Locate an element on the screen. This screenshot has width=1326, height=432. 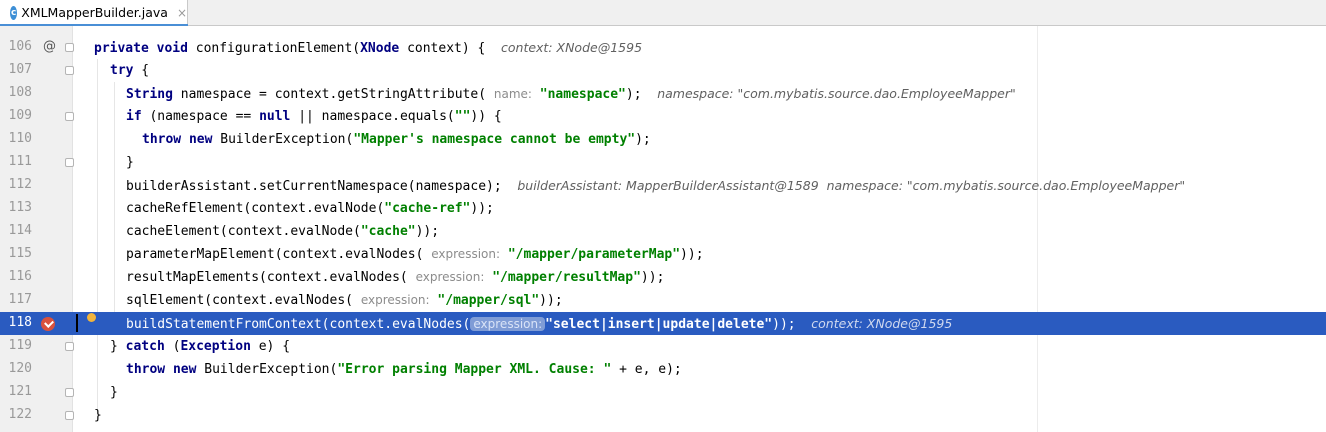
editor-tab-xmlmapperbuilder: c XMLMapperBuilder.java × is located at coordinates (94, 13).